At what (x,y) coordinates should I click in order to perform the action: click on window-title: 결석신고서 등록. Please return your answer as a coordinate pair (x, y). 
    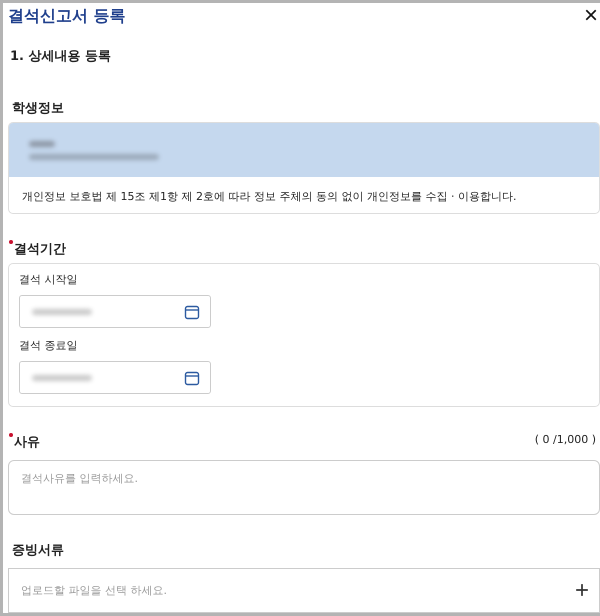
    Looking at the image, I should click on (67, 16).